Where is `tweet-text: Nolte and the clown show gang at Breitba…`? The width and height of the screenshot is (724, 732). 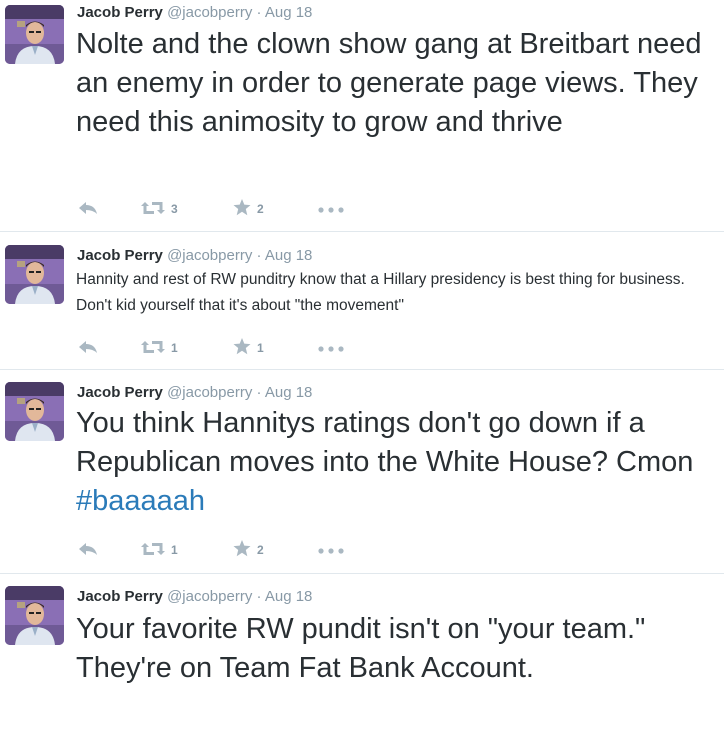
tweet-text: Nolte and the clown show gang at Breitba… is located at coordinates (396, 83).